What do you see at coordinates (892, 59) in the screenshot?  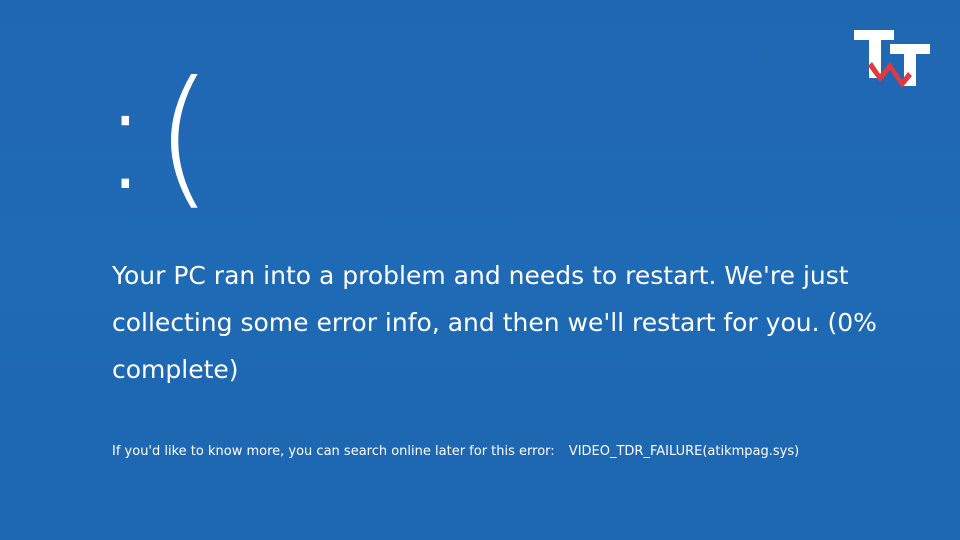 I see `tt-watermark-logo-icon` at bounding box center [892, 59].